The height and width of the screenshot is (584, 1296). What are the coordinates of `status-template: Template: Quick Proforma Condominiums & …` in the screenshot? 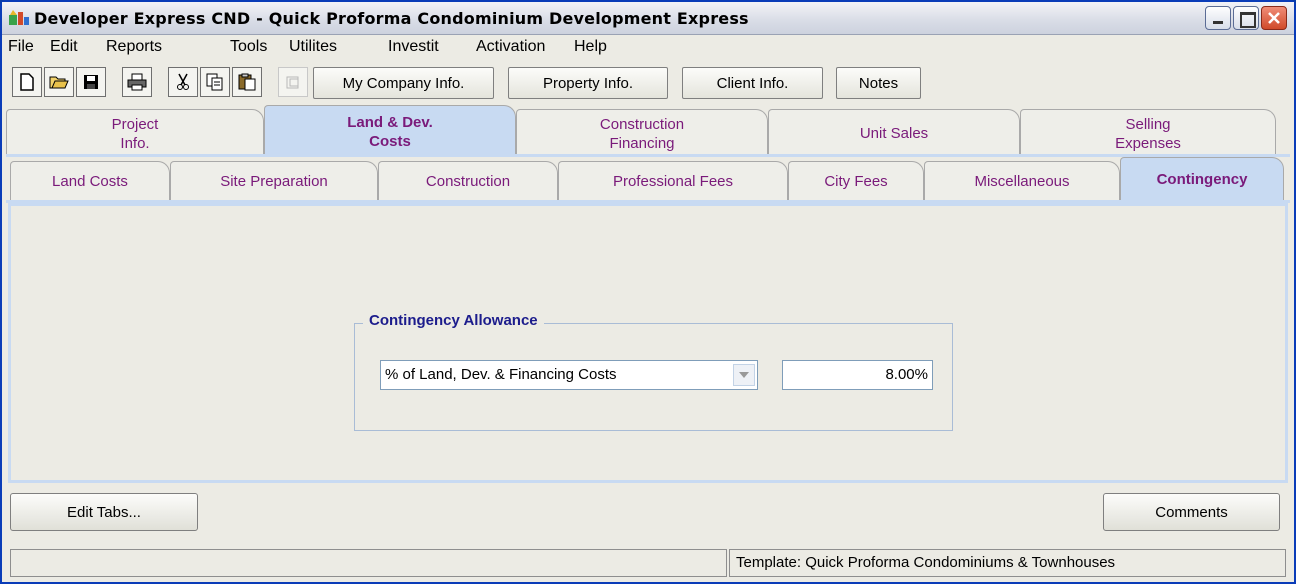 It's located at (1007, 563).